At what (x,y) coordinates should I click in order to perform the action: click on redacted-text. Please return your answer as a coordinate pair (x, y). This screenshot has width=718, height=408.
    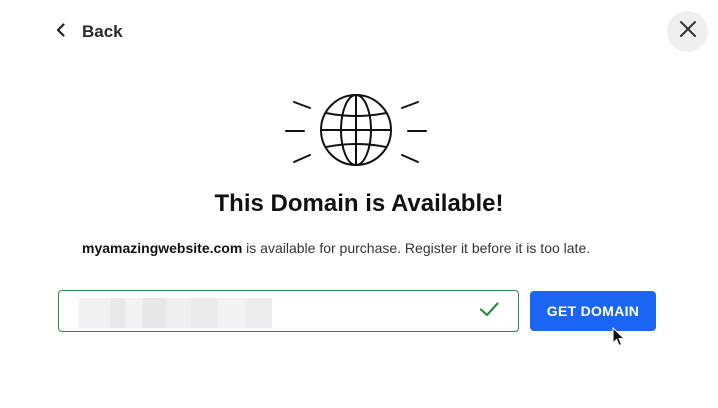
    Looking at the image, I should click on (175, 313).